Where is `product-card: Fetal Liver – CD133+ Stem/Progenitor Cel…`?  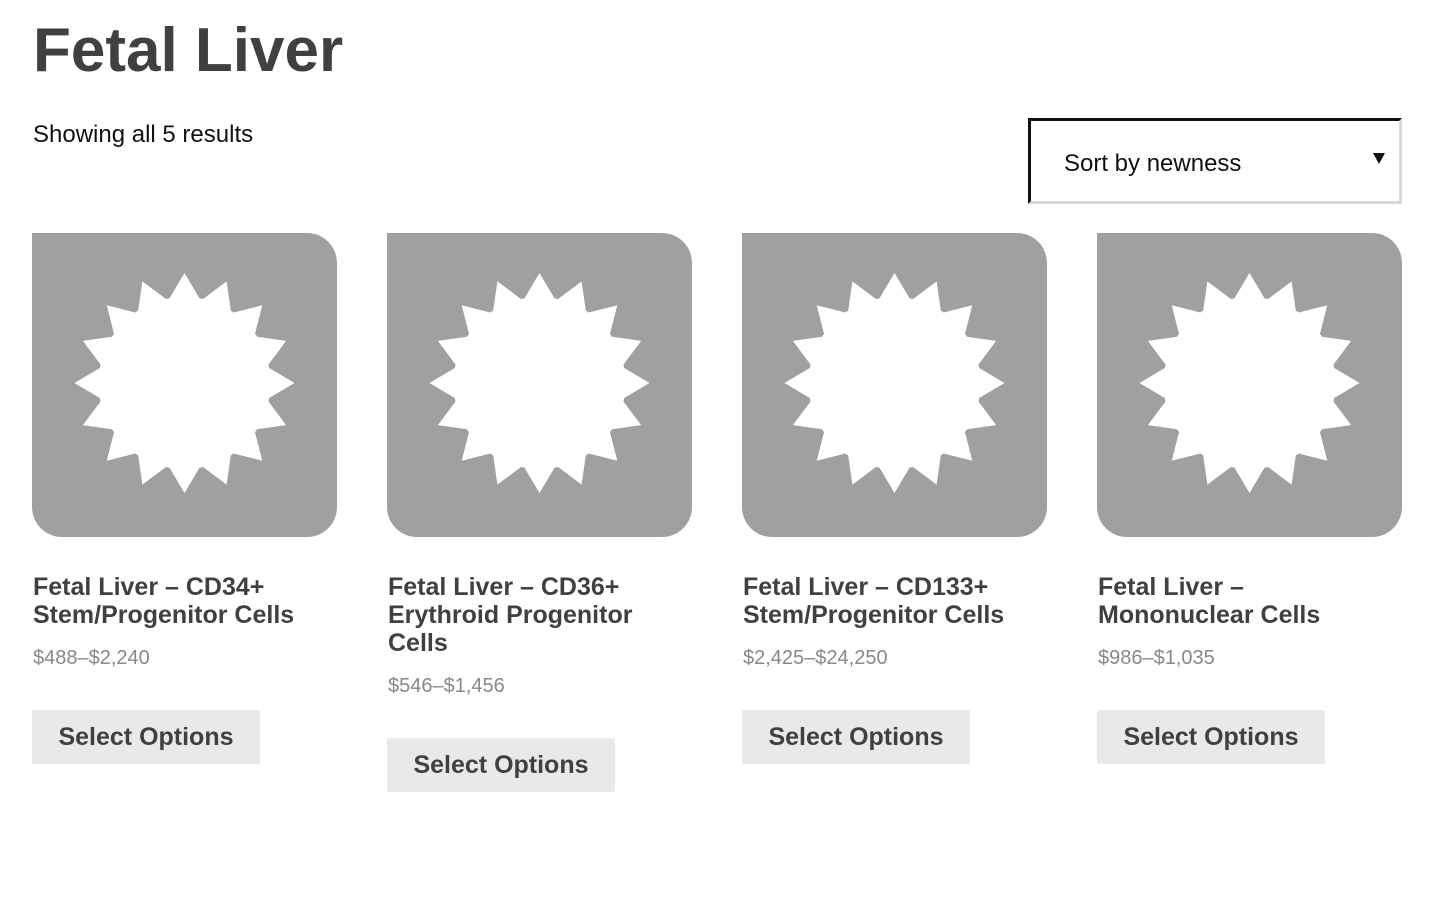
product-card: Fetal Liver – CD133+ Stem/Progenitor Cel… is located at coordinates (894, 498).